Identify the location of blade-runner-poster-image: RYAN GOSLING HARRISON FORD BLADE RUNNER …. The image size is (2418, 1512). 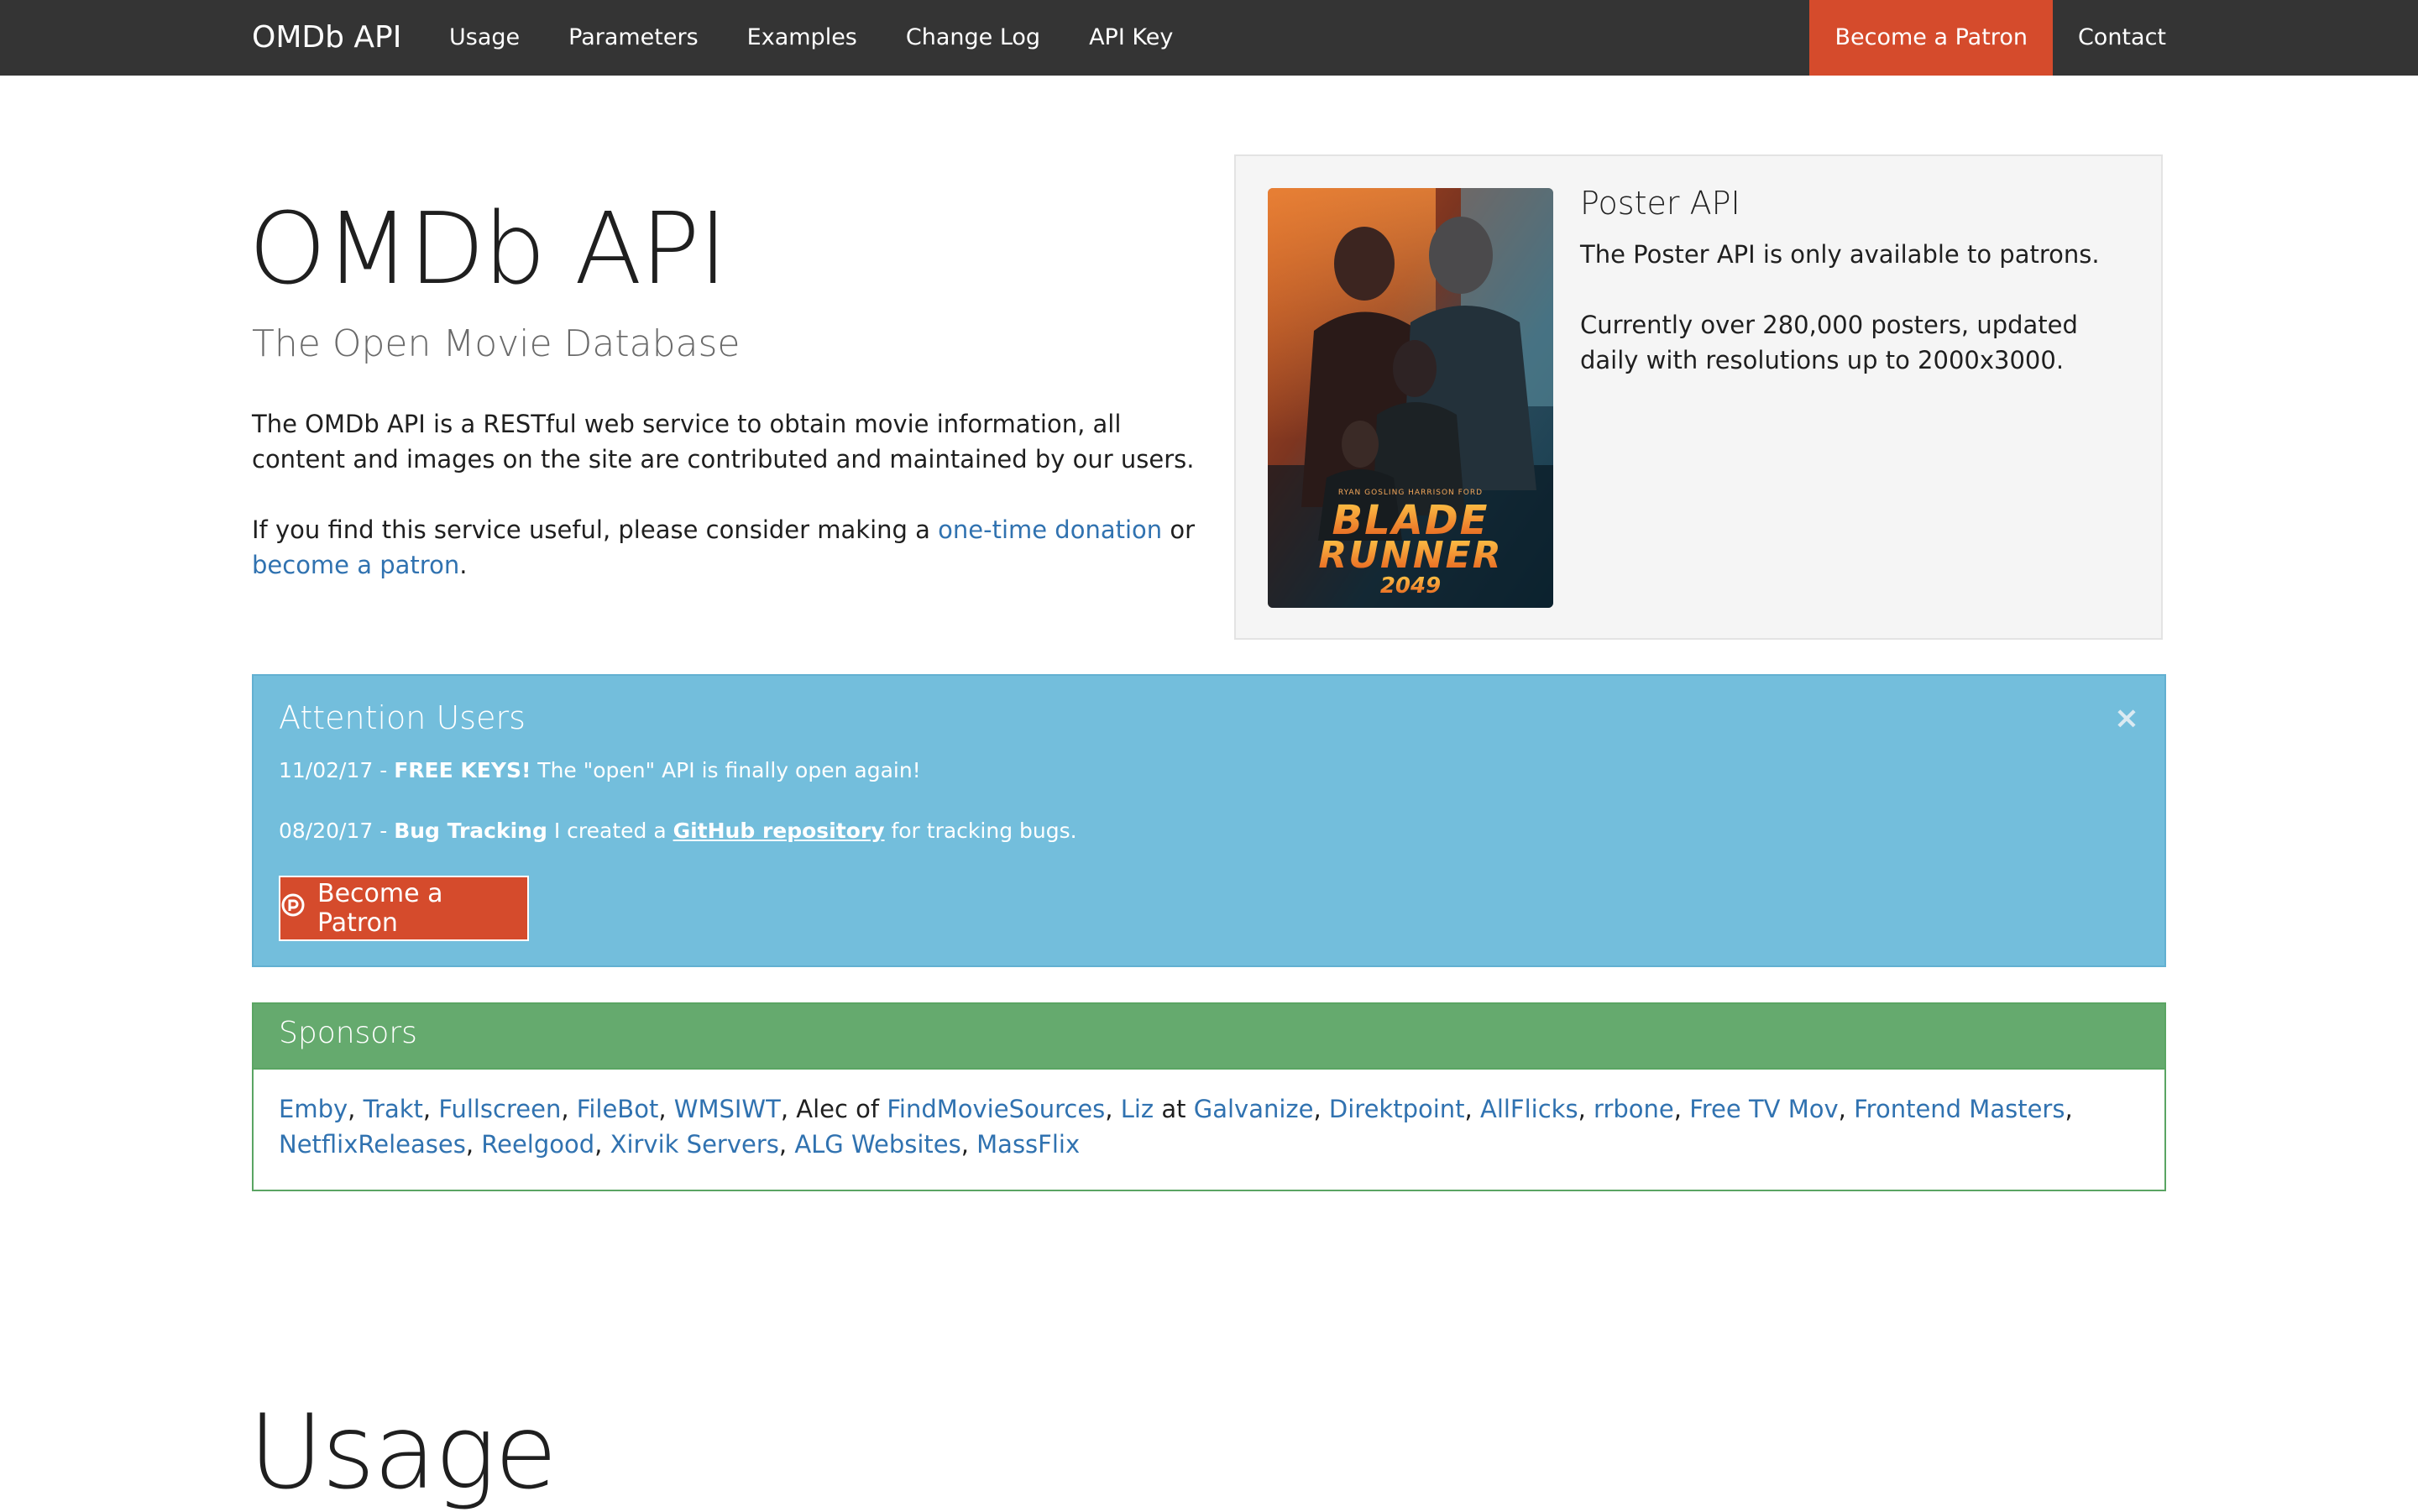
(1410, 398).